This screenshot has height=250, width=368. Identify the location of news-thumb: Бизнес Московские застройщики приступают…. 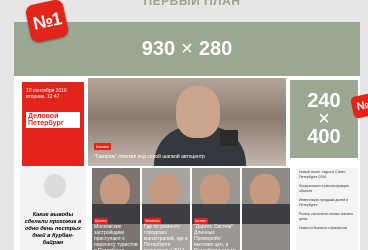
(116, 209).